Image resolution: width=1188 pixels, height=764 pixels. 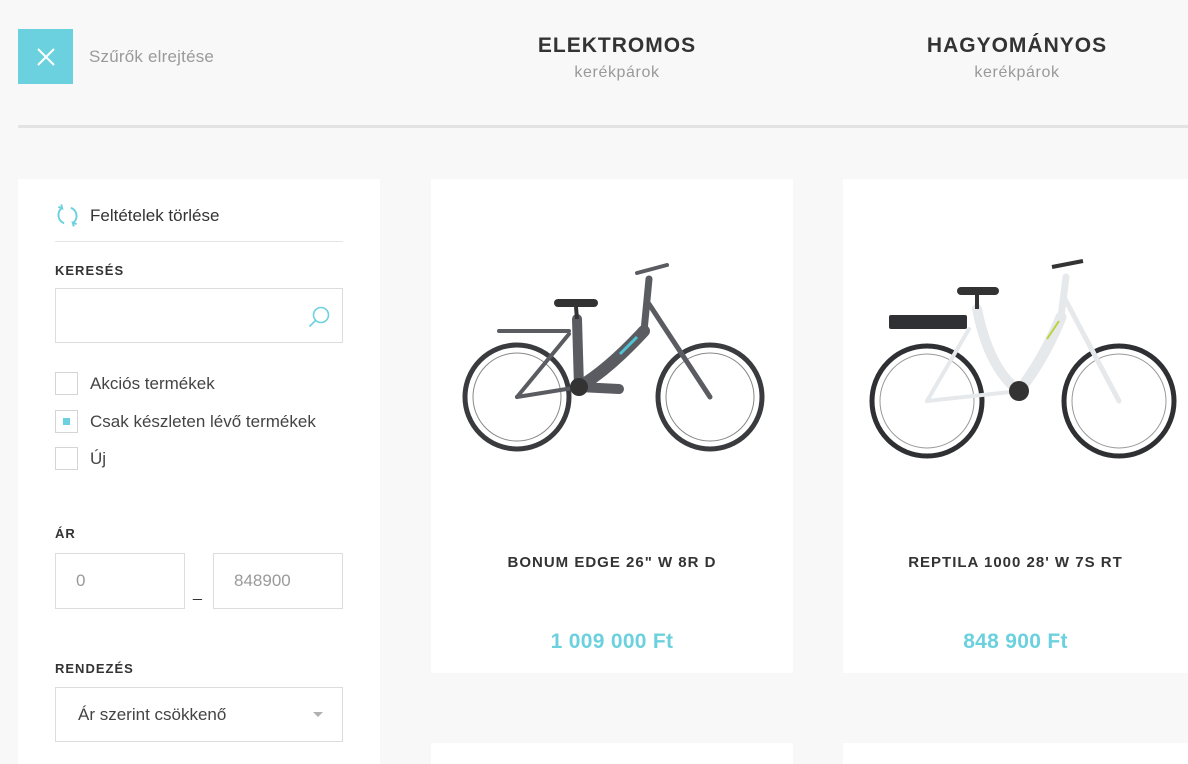 What do you see at coordinates (98, 458) in the screenshot?
I see `new-checkbox-label: Új` at bounding box center [98, 458].